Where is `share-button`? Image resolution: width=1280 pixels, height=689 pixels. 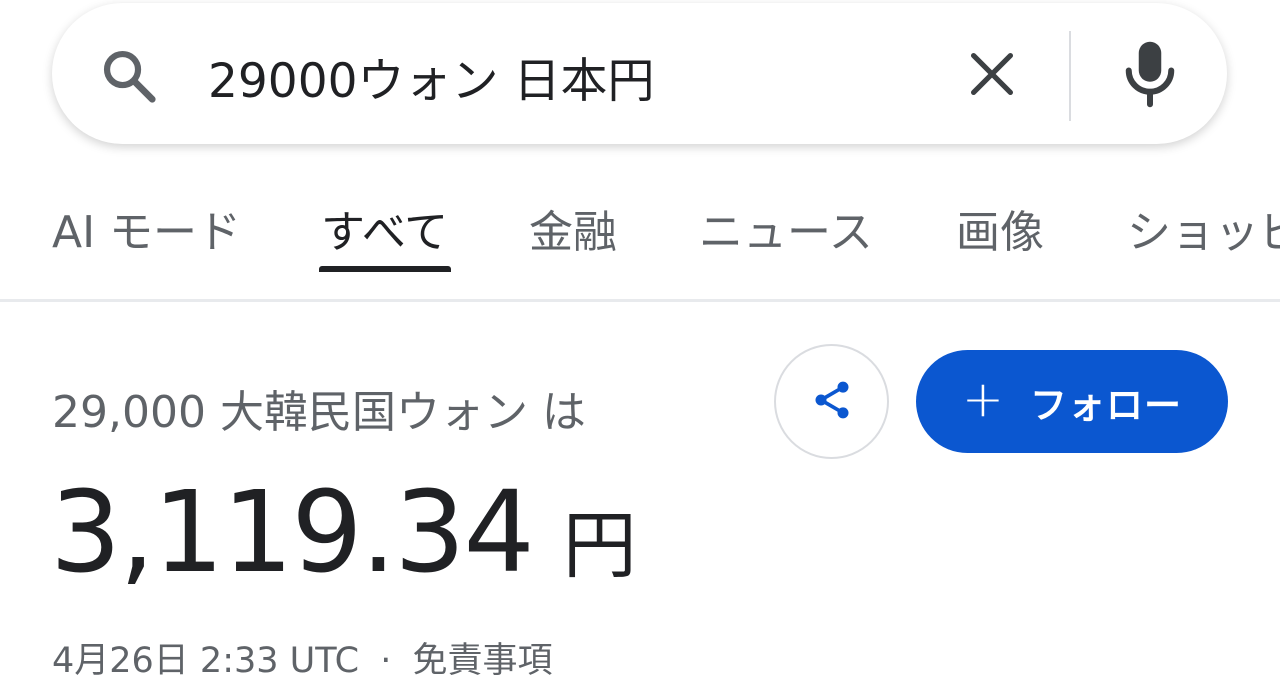
share-button is located at coordinates (831, 401).